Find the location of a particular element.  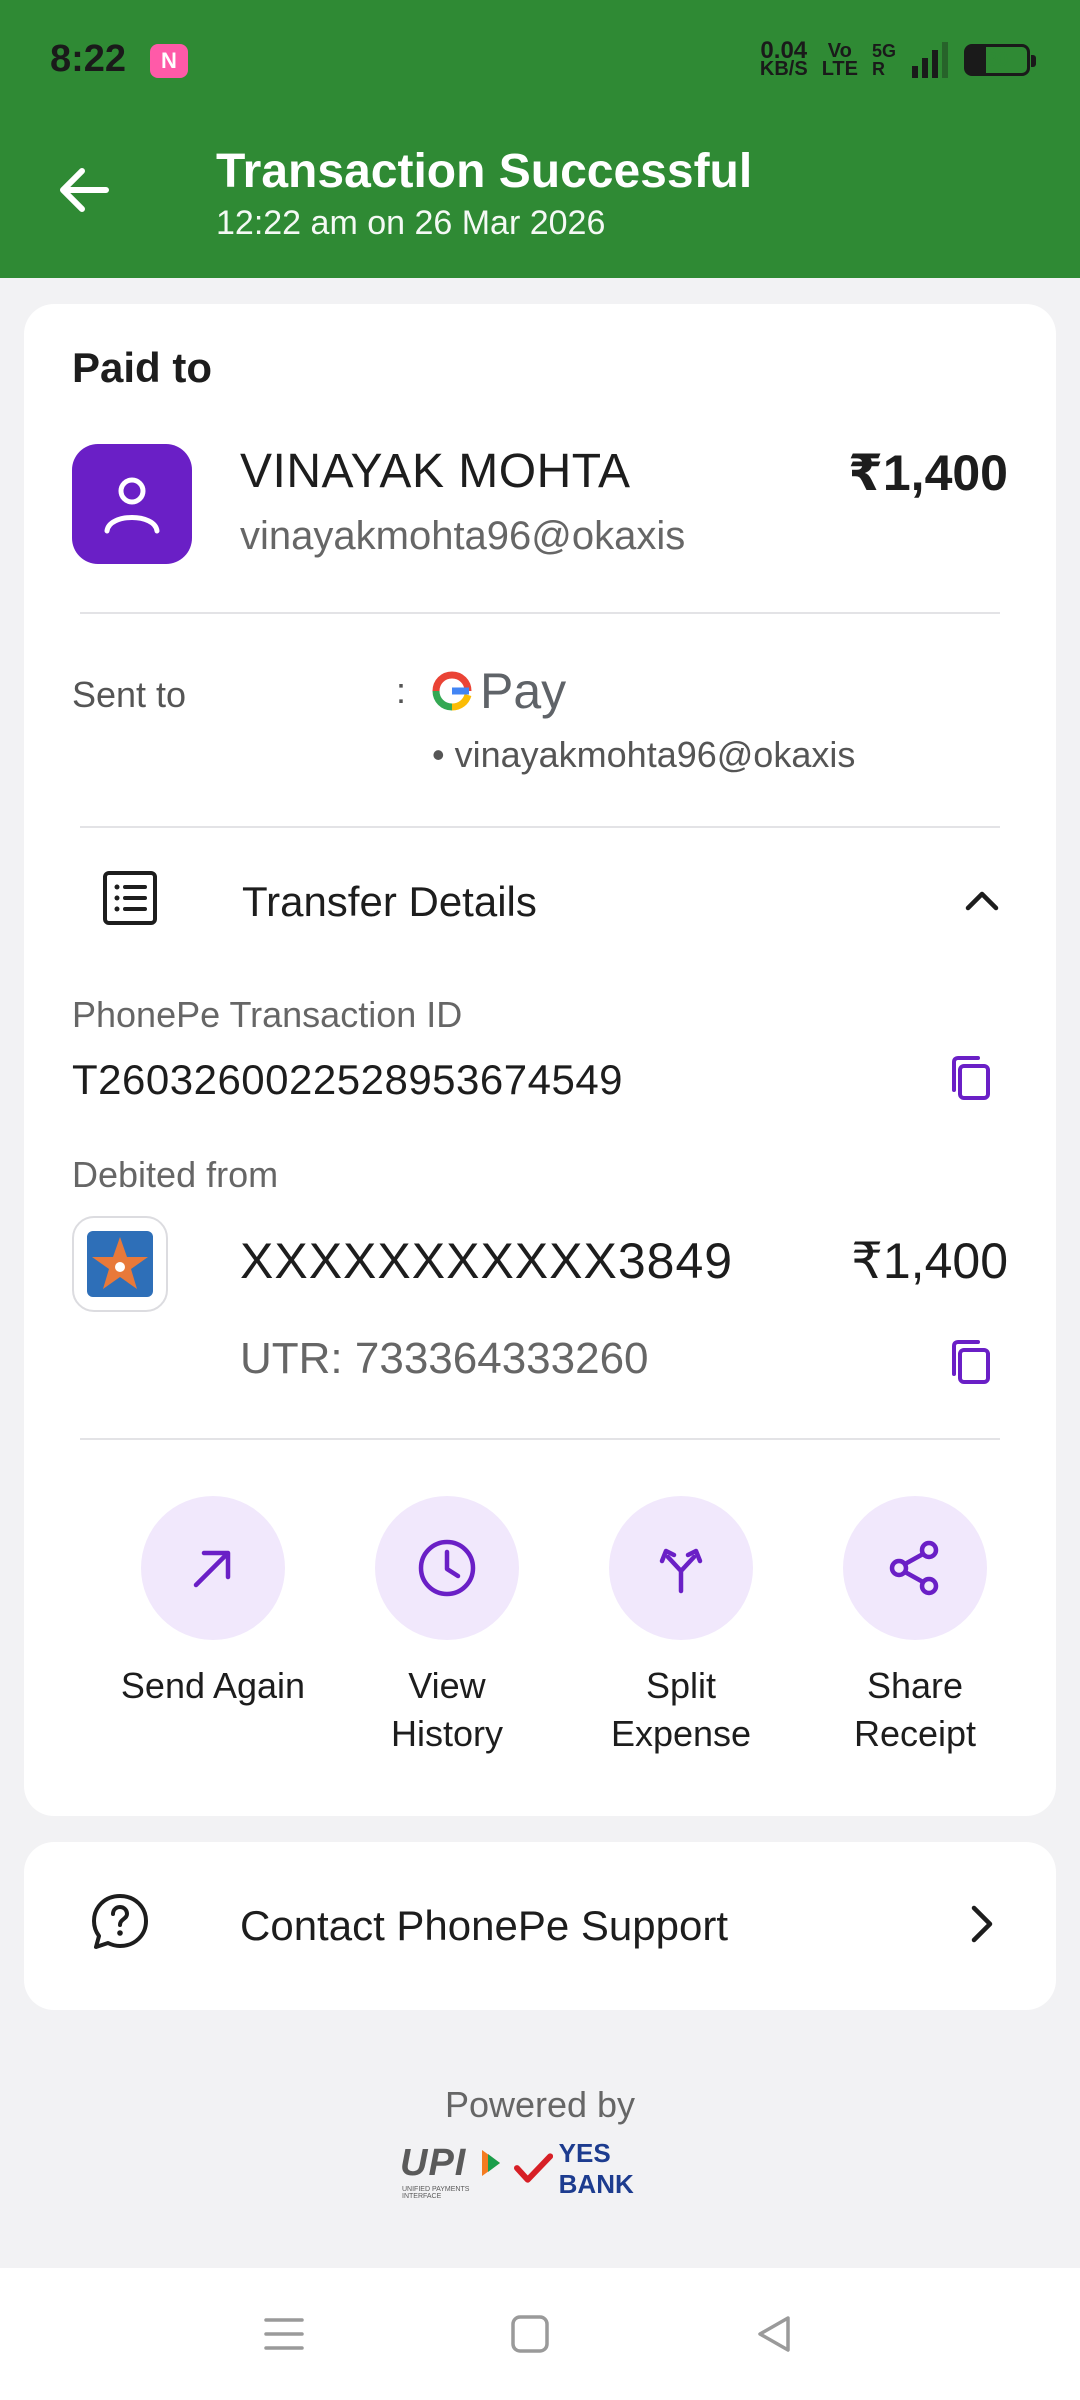

split-expense-icon-bg is located at coordinates (681, 1568).